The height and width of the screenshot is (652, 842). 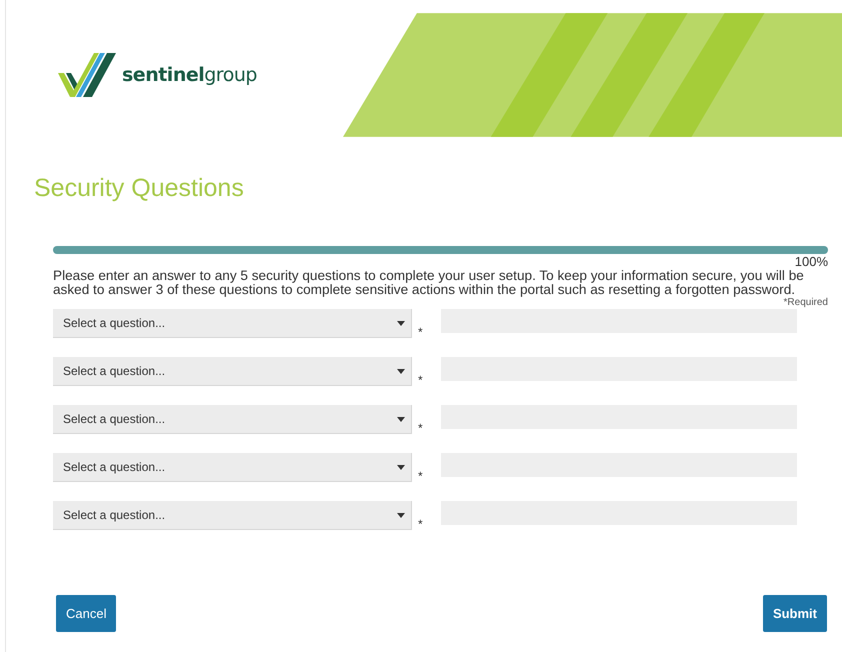 I want to click on checkmark-logo-icon, so click(x=88, y=75).